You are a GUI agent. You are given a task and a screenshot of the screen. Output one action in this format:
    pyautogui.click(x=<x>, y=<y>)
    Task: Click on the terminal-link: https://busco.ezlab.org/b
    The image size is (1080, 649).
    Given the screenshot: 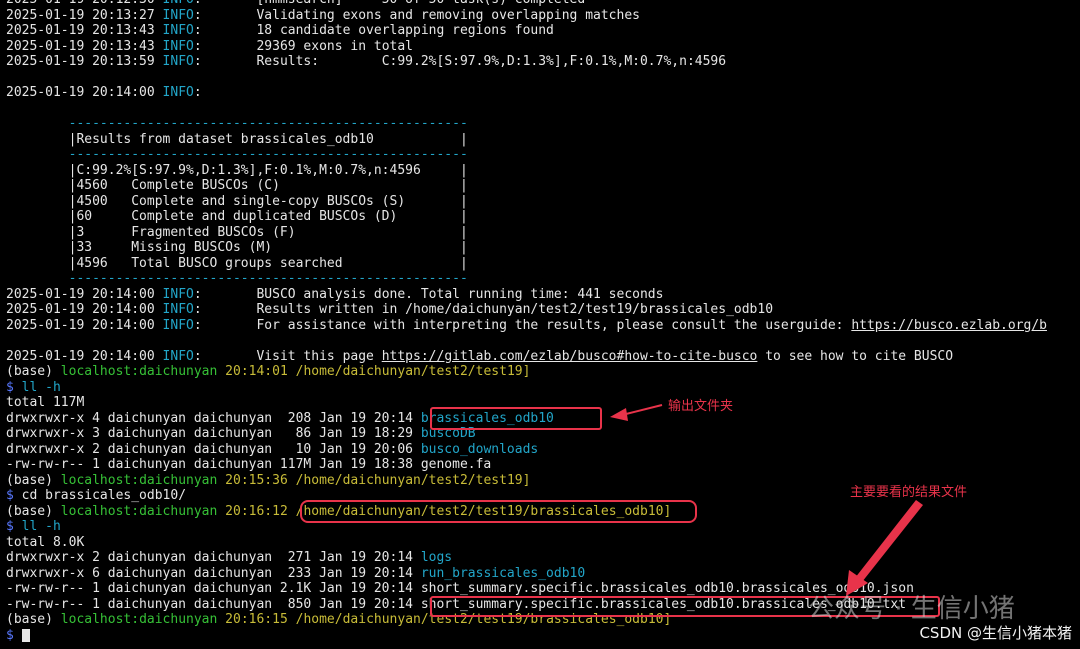 What is the action you would take?
    pyautogui.click(x=949, y=325)
    